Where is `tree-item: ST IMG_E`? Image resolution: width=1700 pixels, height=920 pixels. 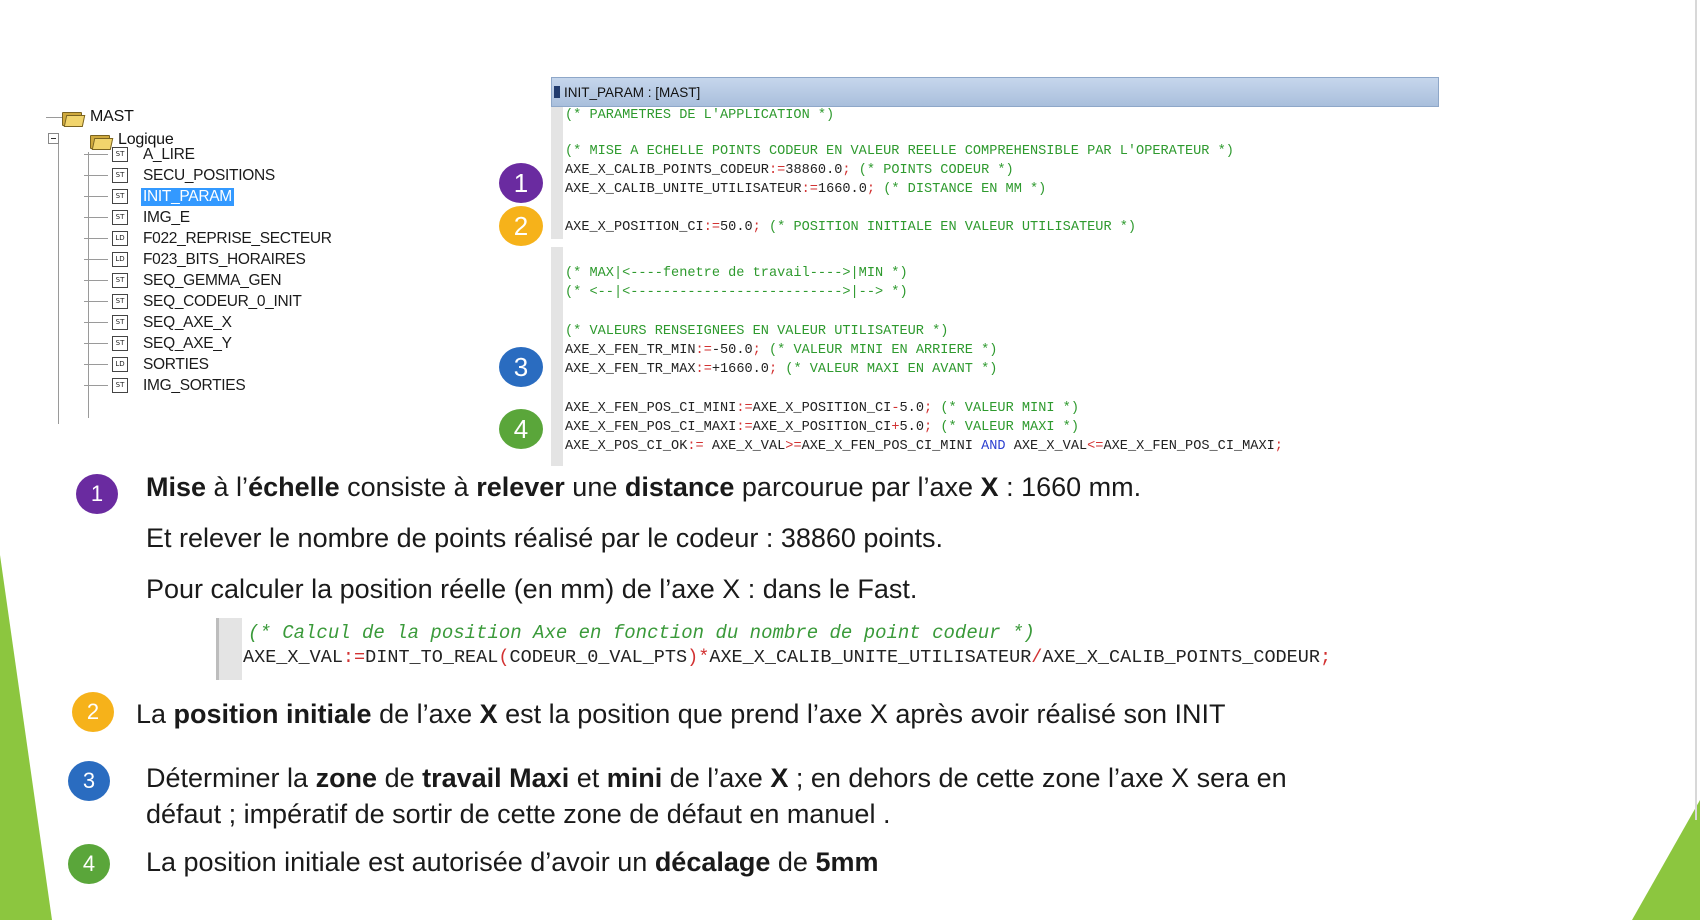
tree-item: ST IMG_E is located at coordinates (209, 217).